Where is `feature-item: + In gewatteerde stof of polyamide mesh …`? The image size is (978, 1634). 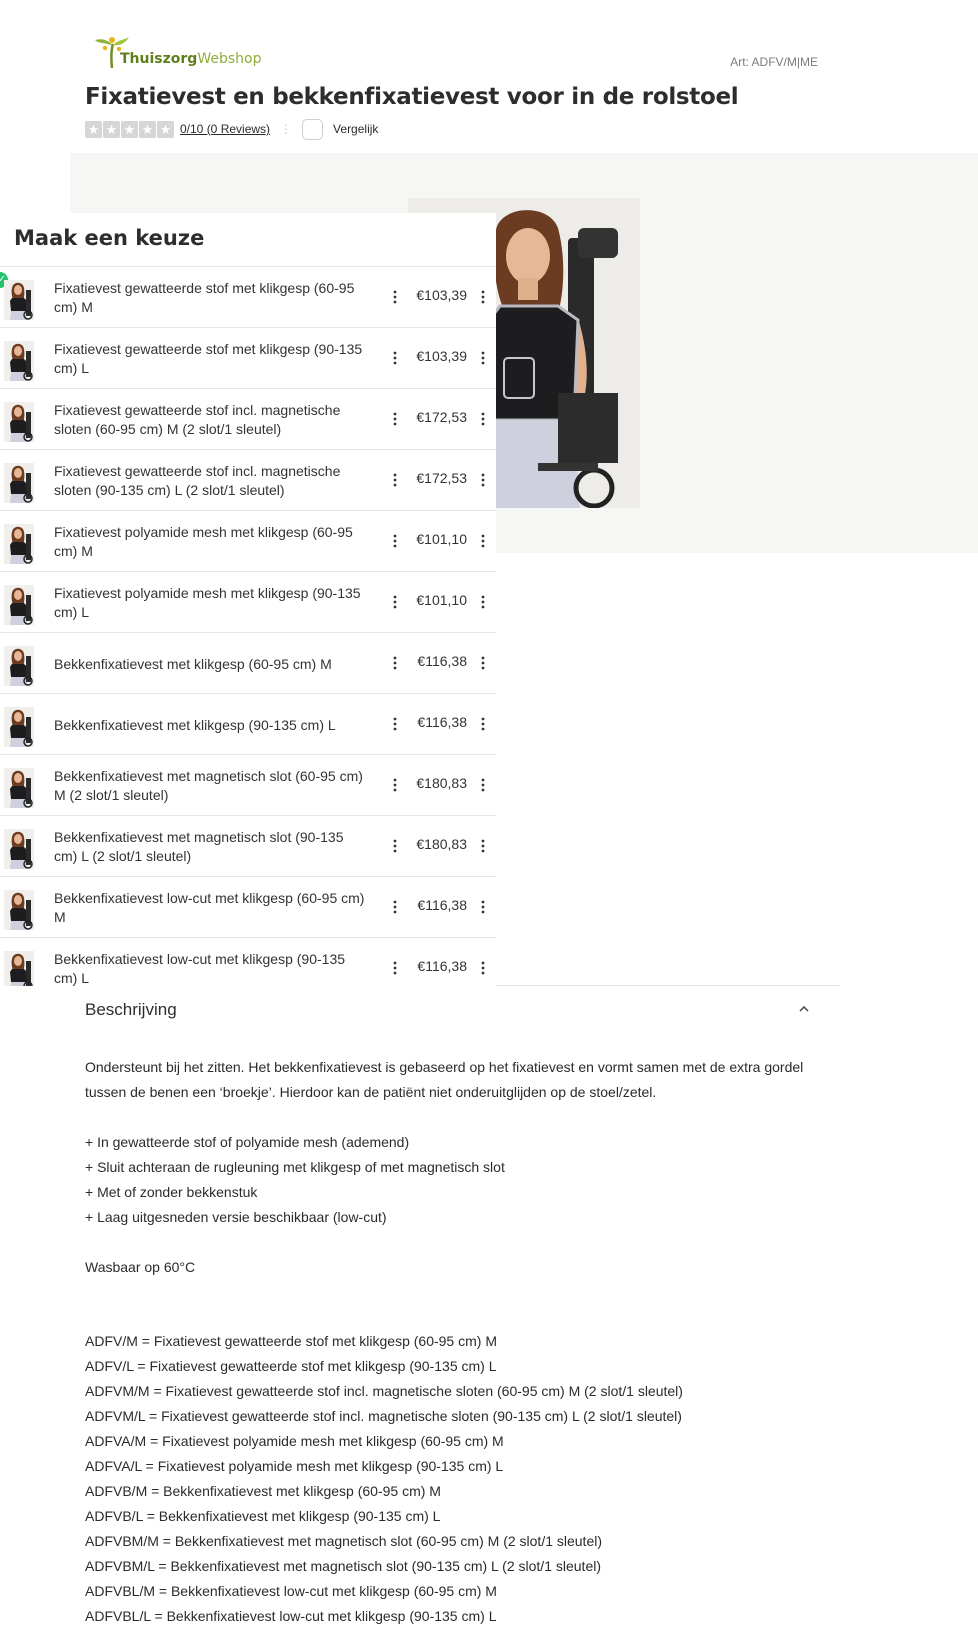
feature-item: + In gewatteerde stof of polyamide mesh … is located at coordinates (247, 1142).